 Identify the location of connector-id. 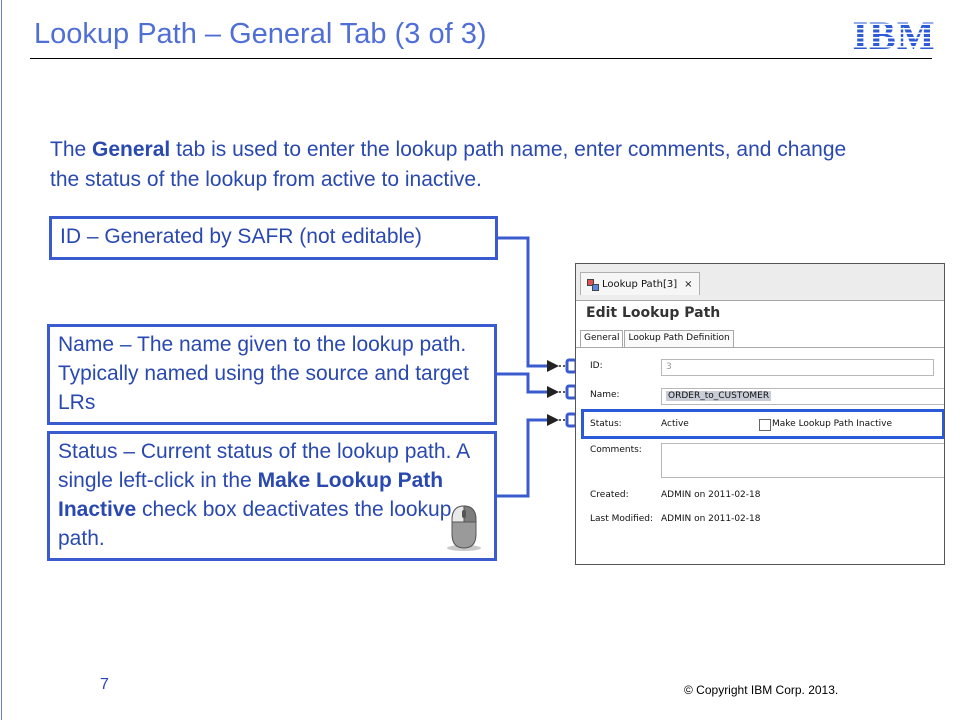
(523, 302).